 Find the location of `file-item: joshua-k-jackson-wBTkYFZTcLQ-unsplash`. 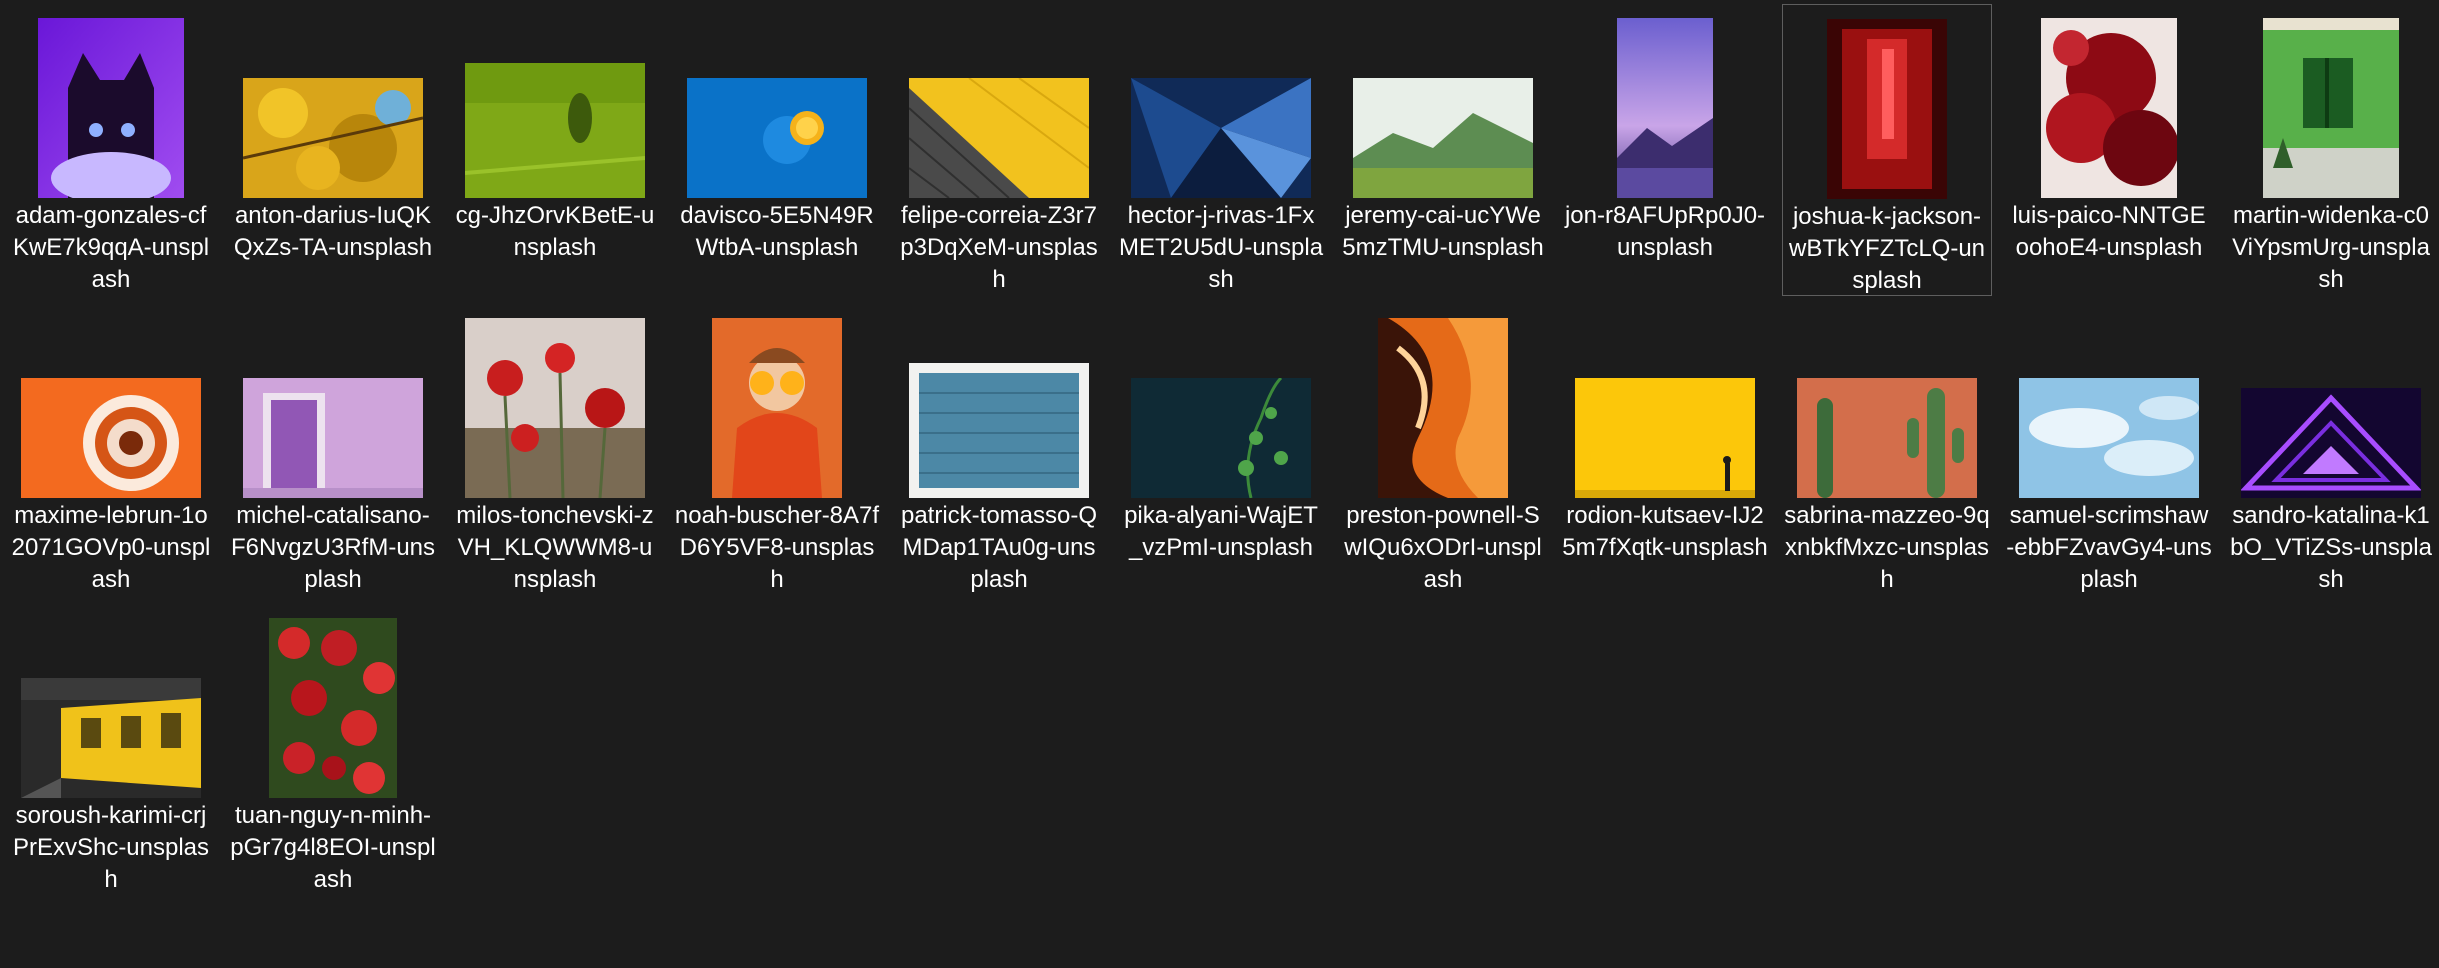

file-item: joshua-k-jackson-wBTkYFZTcLQ-unsplash is located at coordinates (1887, 150).